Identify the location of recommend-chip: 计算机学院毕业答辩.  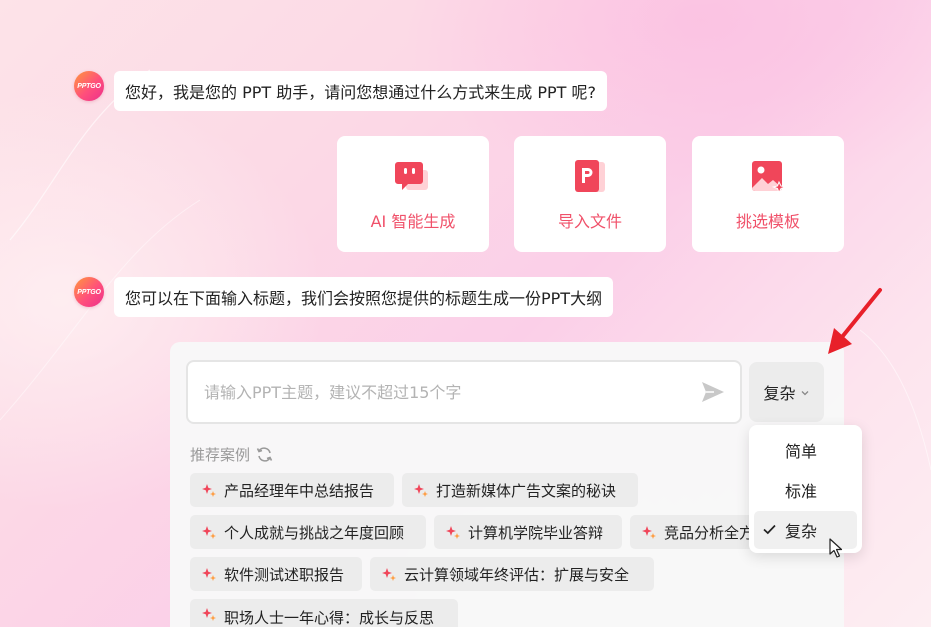
(528, 532).